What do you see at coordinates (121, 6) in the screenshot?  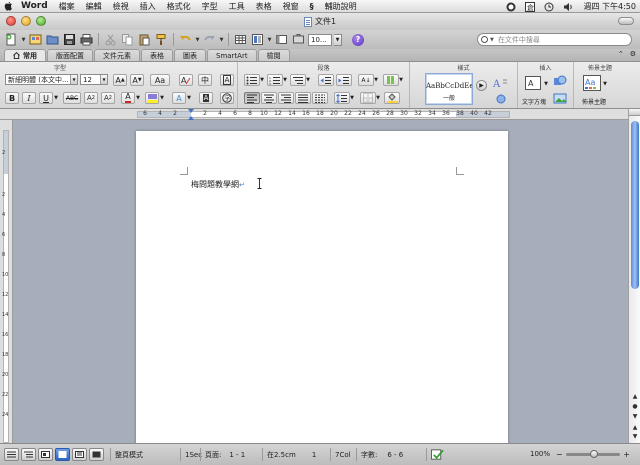 I see `menu-view: 檢視` at bounding box center [121, 6].